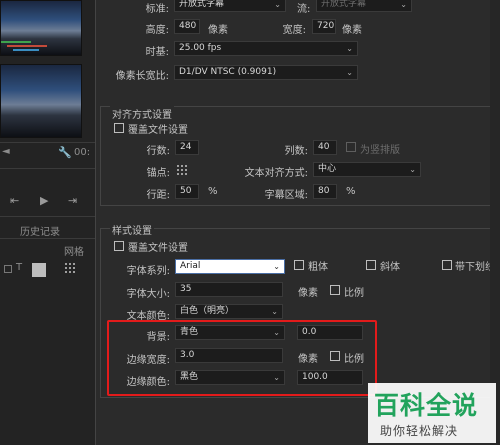 The image size is (500, 445). I want to click on highlight-box, so click(242, 358).